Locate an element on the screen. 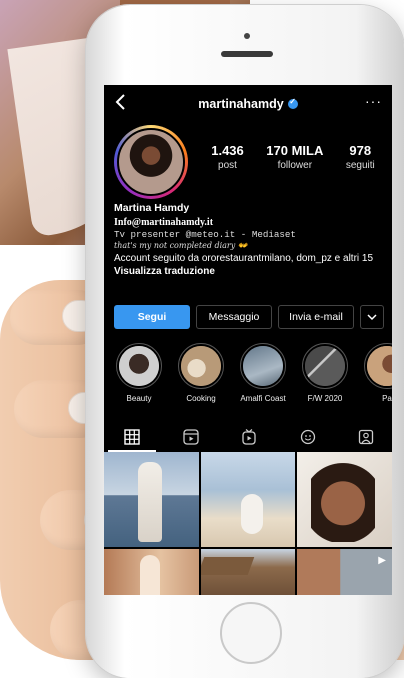 This screenshot has width=404, height=678. tagged-icon is located at coordinates (366, 437).